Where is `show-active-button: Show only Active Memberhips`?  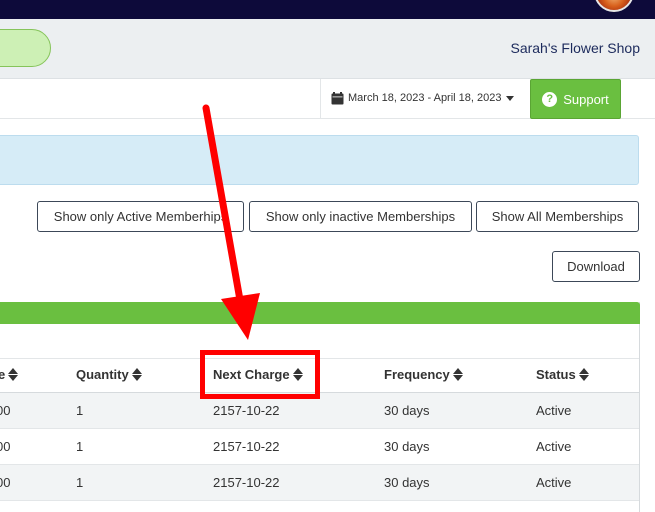
show-active-button: Show only Active Memberhips is located at coordinates (140, 216).